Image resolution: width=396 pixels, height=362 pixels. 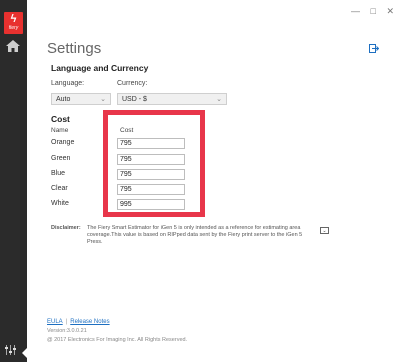 What do you see at coordinates (368, 11) in the screenshot?
I see `window-controls: — □ ✕` at bounding box center [368, 11].